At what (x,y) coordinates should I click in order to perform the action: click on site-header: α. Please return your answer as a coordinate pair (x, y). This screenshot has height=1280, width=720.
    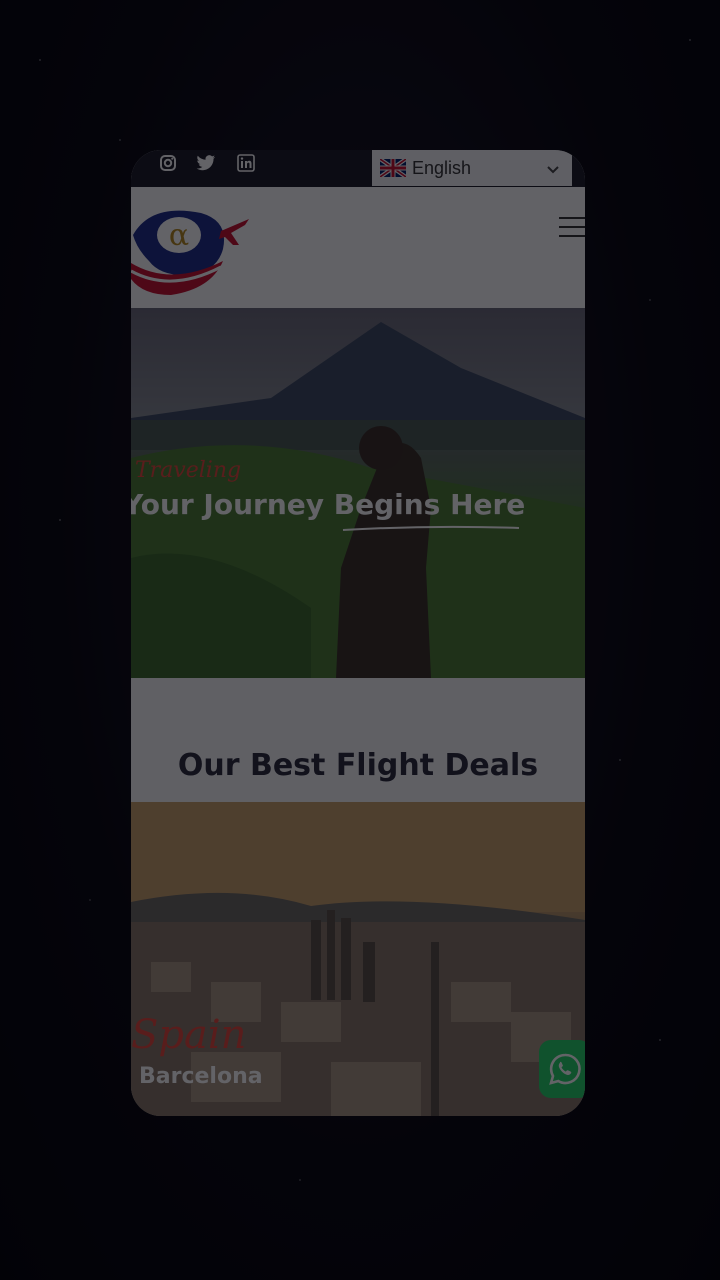
    Looking at the image, I should click on (358, 247).